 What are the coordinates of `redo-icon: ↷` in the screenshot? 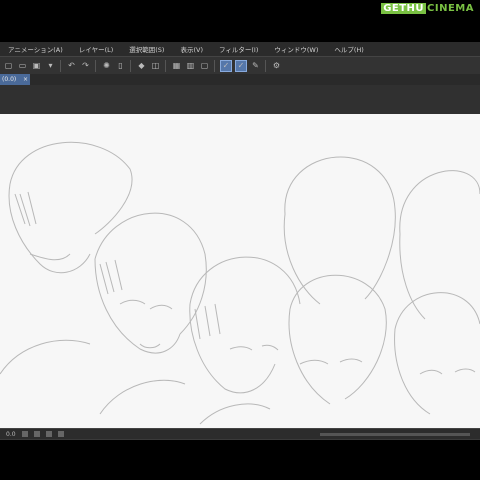 It's located at (85, 65).